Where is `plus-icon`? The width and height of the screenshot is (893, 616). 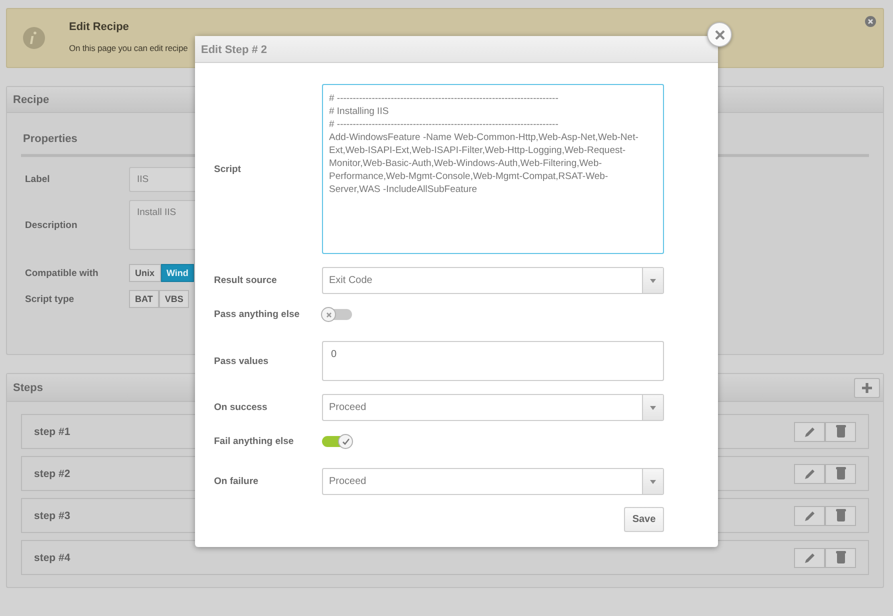 plus-icon is located at coordinates (867, 387).